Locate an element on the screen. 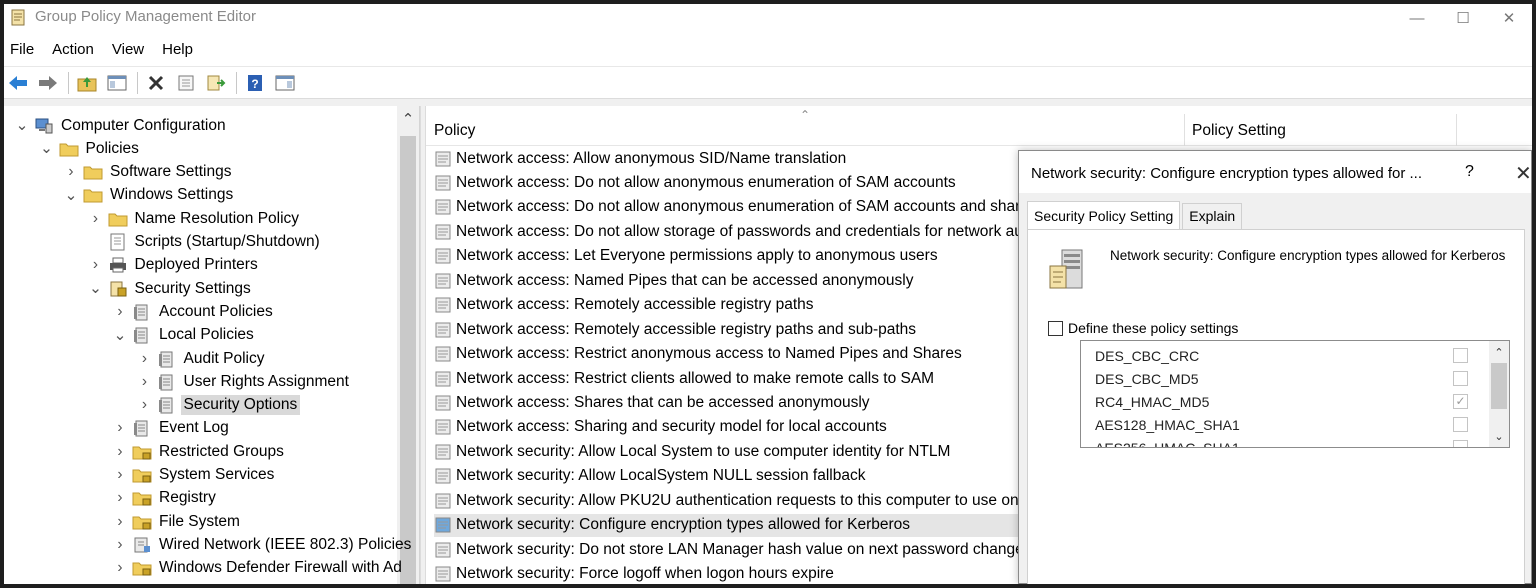  tree-item-label: Security Settings is located at coordinates (193, 289).